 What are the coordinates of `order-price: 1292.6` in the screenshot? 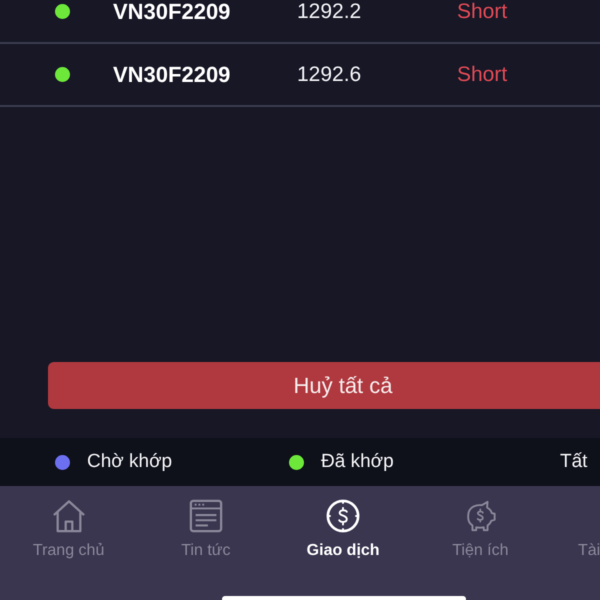 It's located at (329, 74).